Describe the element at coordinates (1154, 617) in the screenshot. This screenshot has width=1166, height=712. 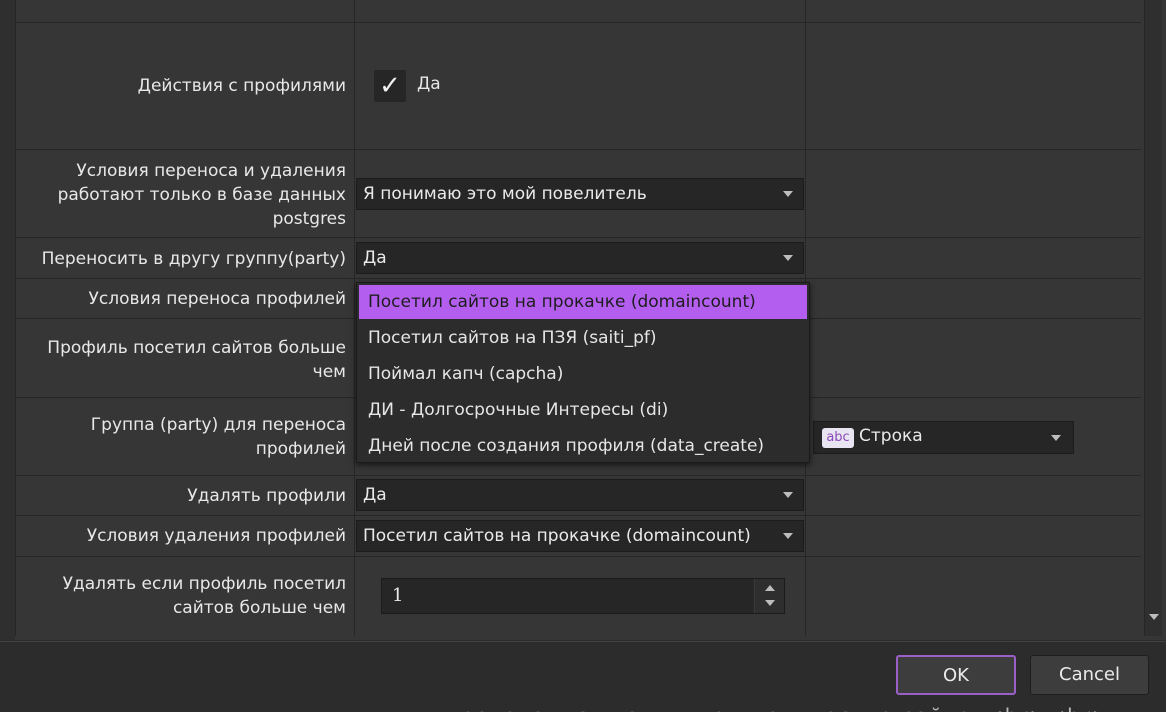
I see `scroll-down-icon` at that location.